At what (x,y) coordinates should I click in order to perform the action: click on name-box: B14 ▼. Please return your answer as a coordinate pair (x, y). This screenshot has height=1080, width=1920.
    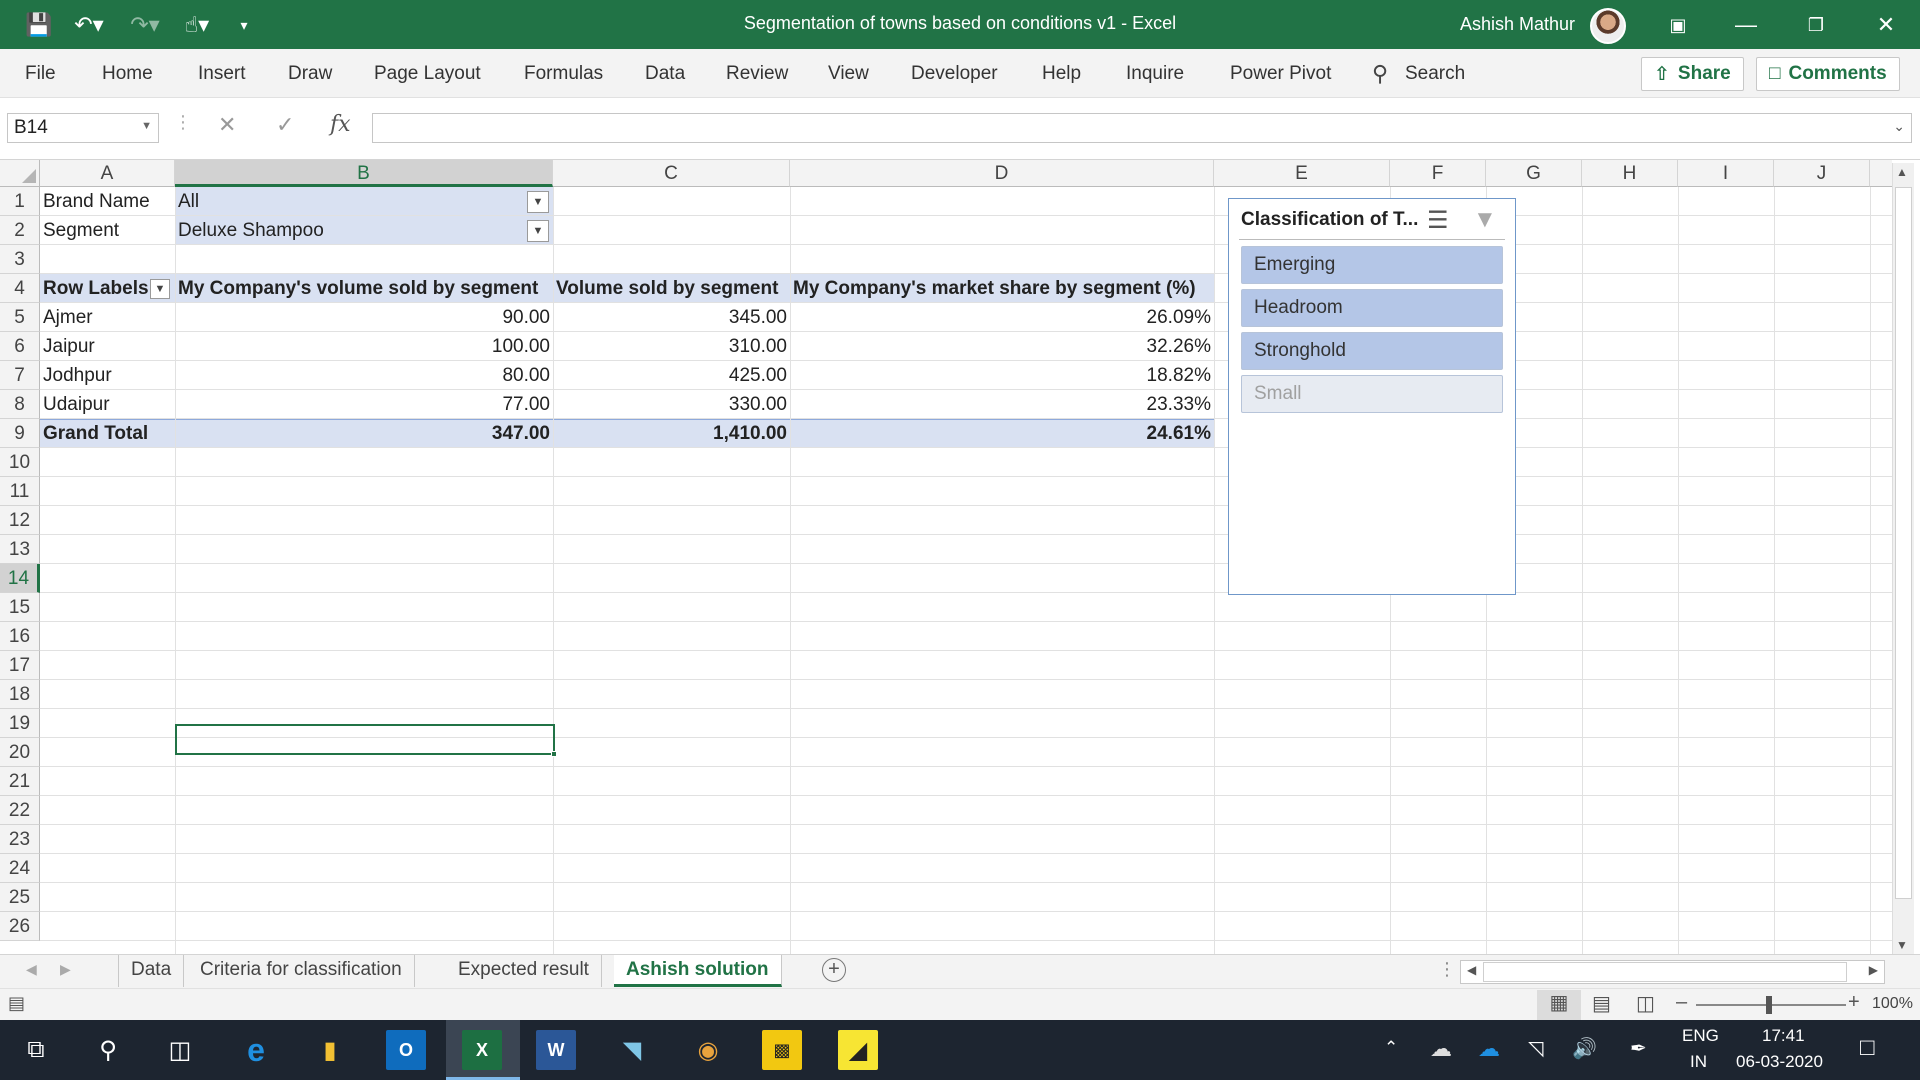
    Looking at the image, I should click on (83, 128).